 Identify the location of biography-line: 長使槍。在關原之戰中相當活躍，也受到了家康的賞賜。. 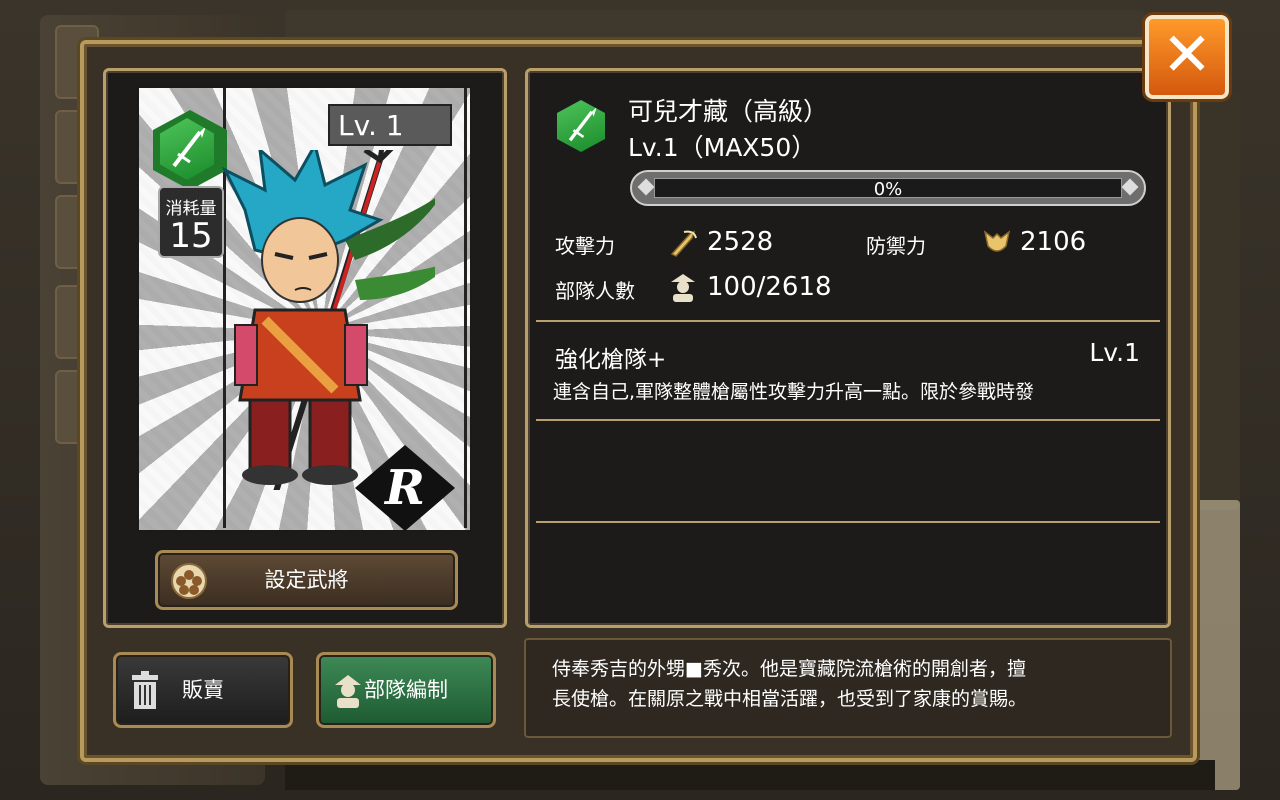
(790, 699).